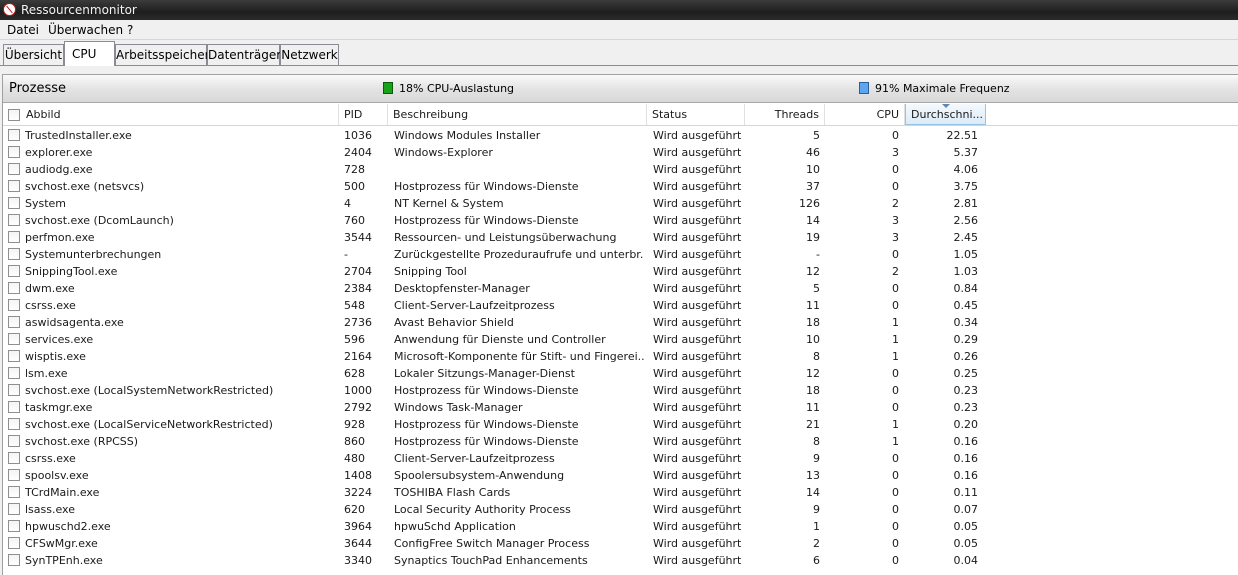 This screenshot has height=575, width=1238. I want to click on cell-durchschnitt: 0.05, so click(966, 543).